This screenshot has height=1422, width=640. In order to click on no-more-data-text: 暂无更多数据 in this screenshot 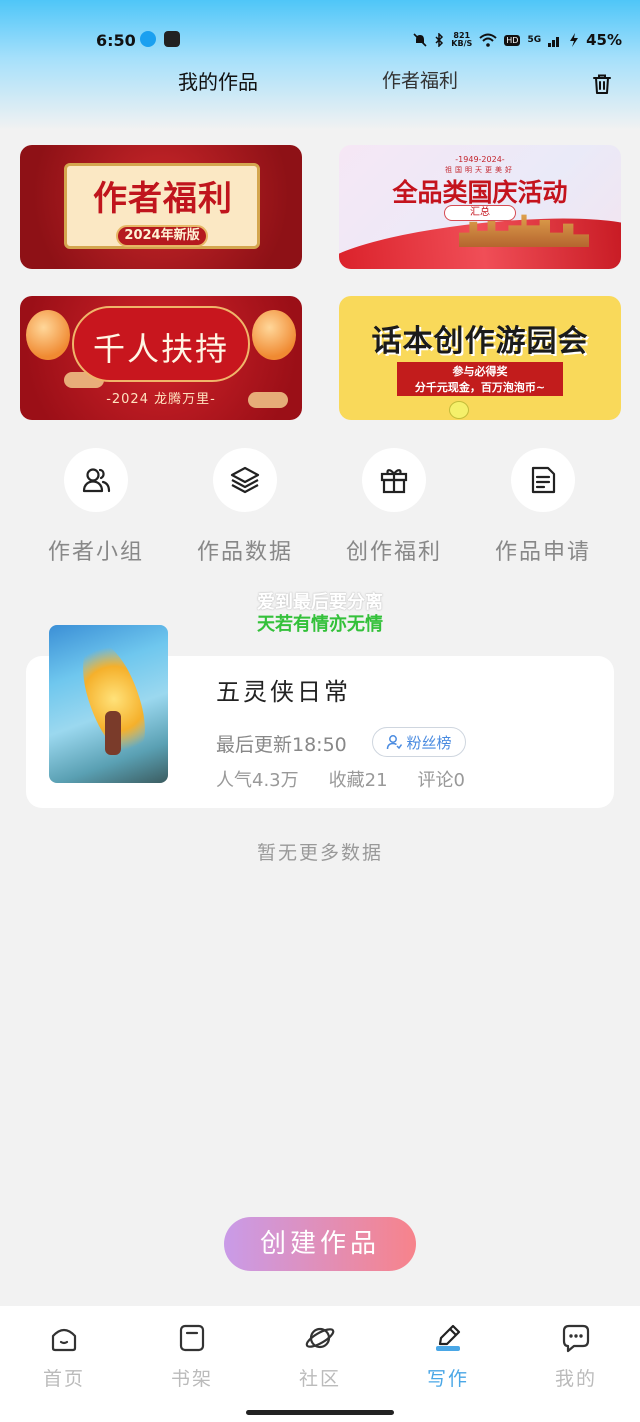, I will do `click(319, 853)`.